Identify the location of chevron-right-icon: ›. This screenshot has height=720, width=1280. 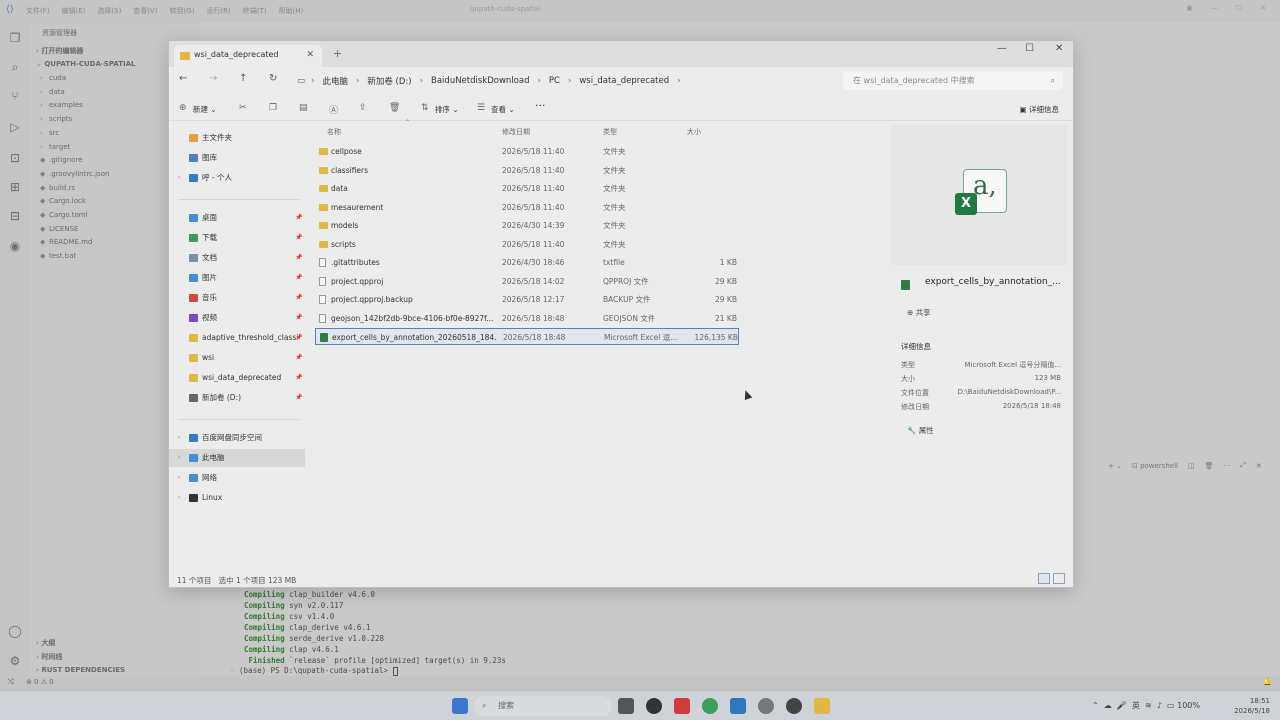
(179, 438).